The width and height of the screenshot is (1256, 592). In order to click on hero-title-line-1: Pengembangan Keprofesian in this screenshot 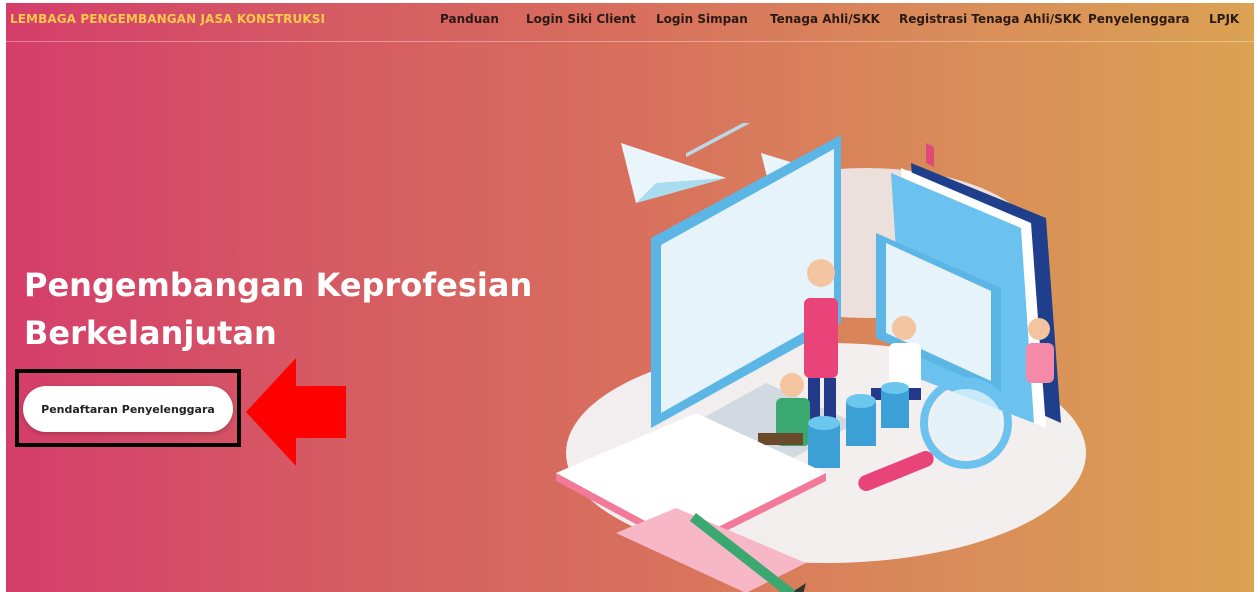, I will do `click(278, 285)`.